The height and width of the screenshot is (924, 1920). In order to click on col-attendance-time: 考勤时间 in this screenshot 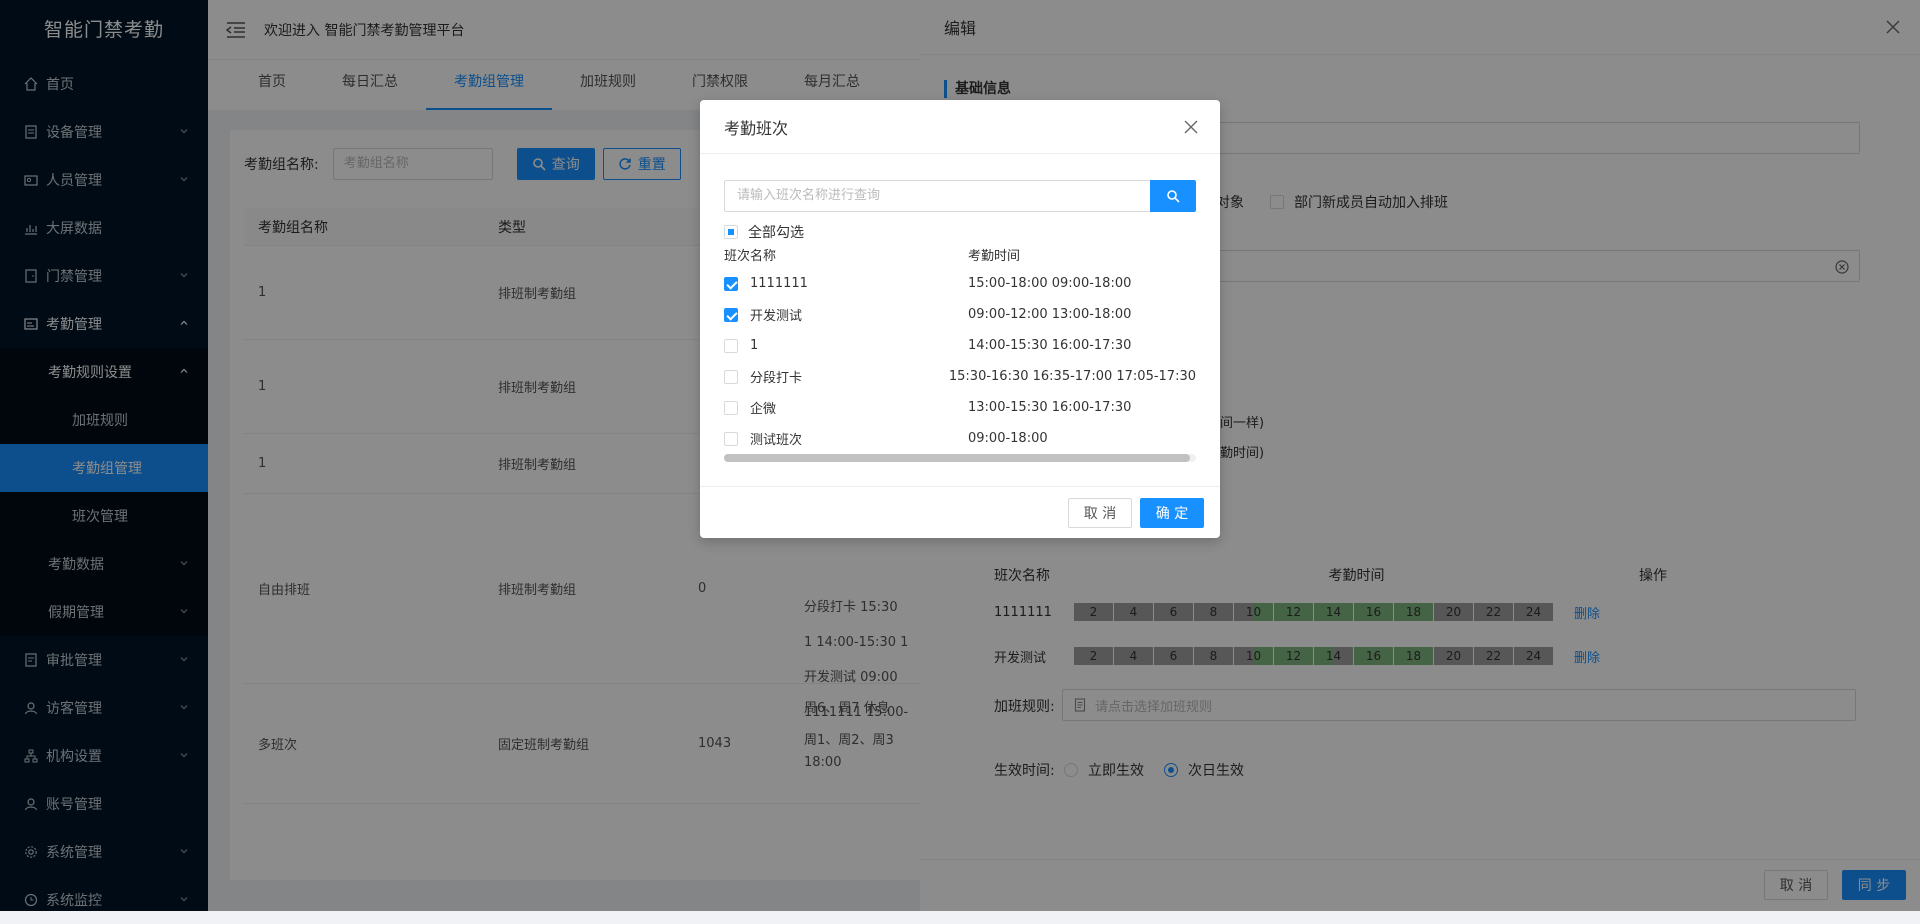, I will do `click(994, 256)`.